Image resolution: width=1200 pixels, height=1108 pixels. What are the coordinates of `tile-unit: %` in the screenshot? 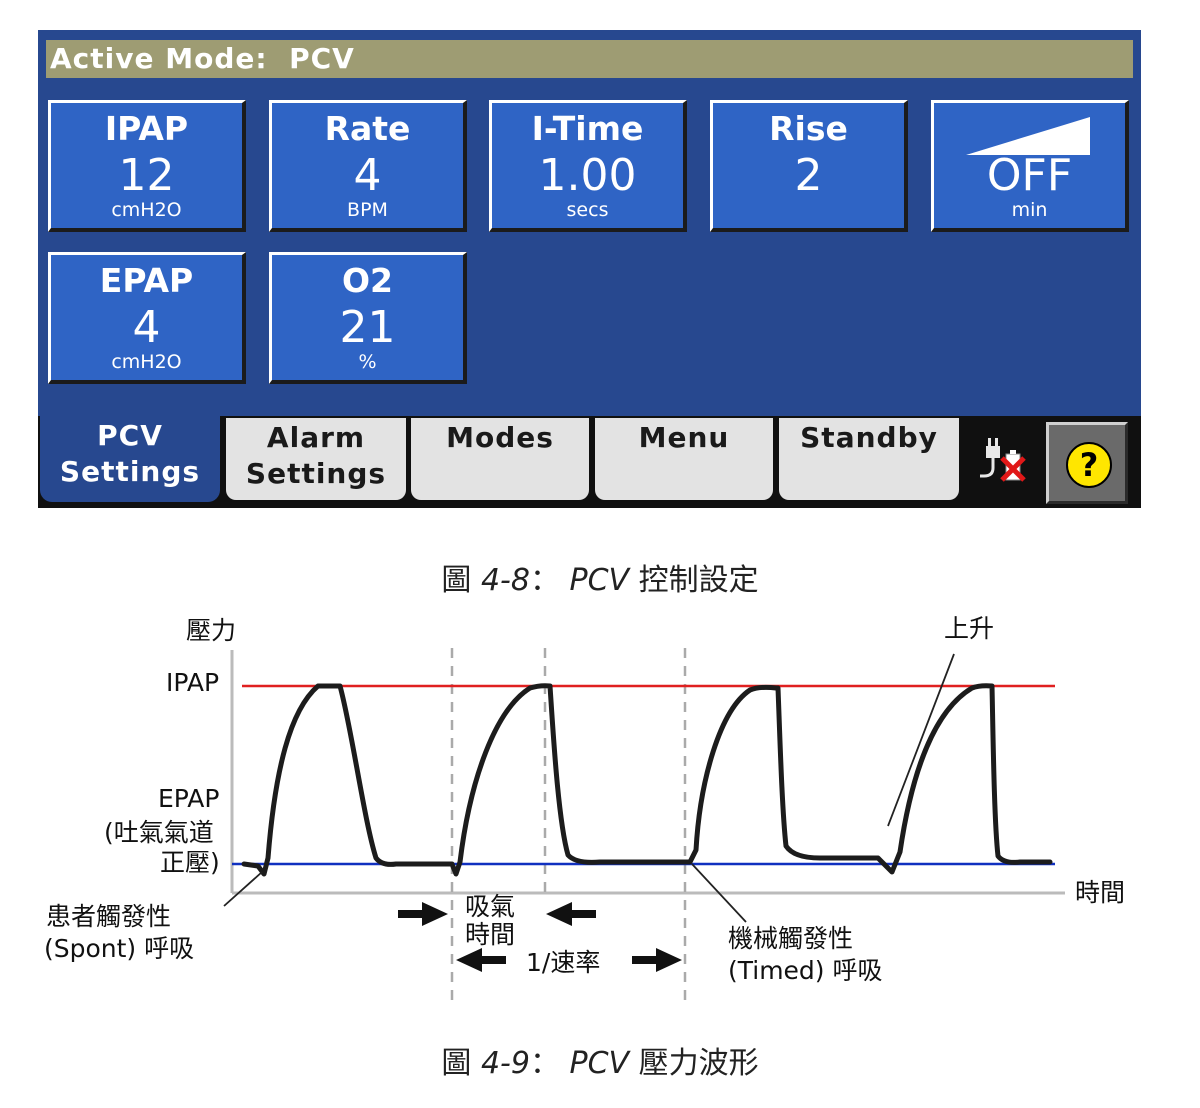 It's located at (367, 362).